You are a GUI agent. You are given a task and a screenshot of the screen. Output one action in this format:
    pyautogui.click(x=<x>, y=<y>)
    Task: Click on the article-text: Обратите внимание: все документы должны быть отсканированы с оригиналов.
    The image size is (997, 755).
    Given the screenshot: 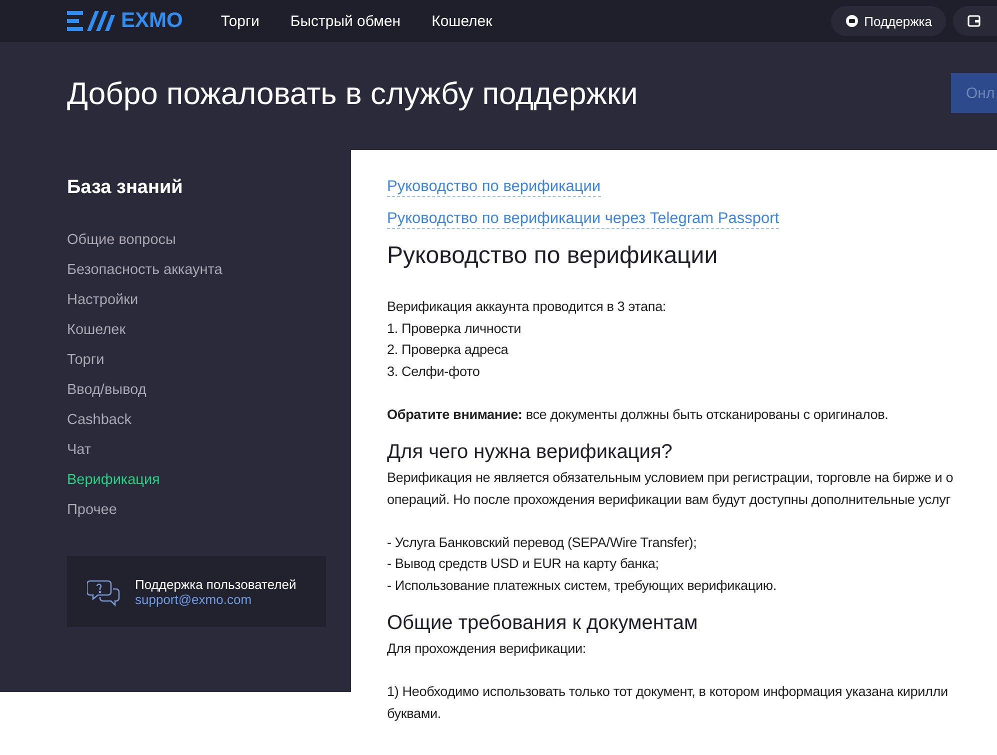 What is the action you would take?
    pyautogui.click(x=638, y=415)
    